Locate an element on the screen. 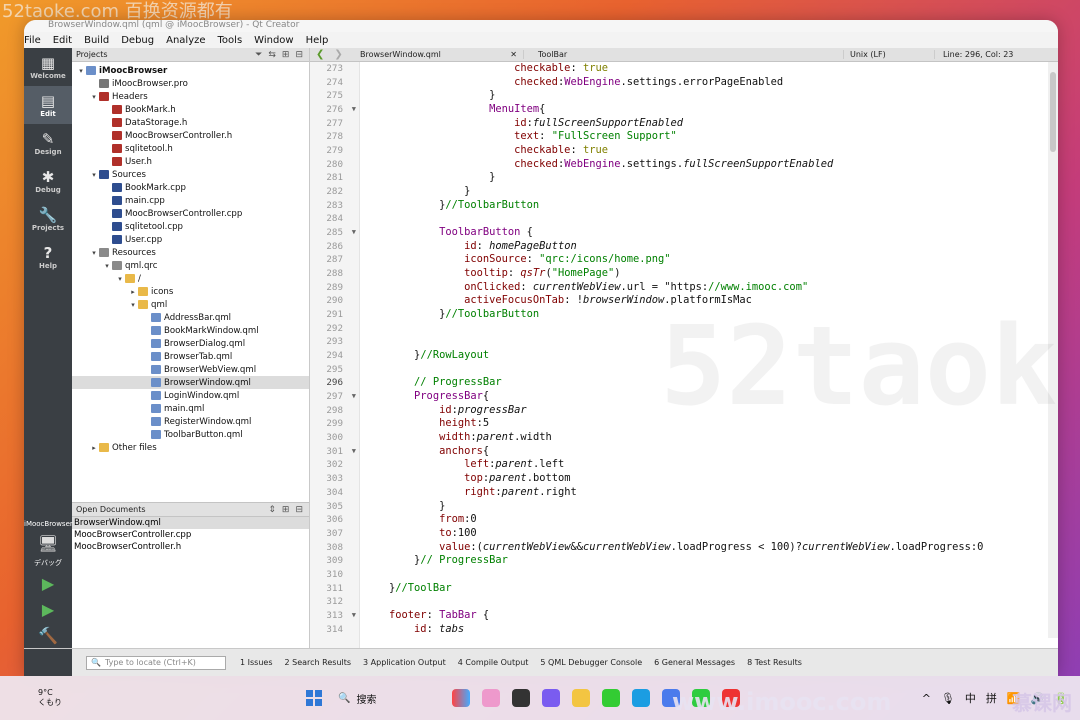  mode-welcome: ▦ Welcome is located at coordinates (48, 67).